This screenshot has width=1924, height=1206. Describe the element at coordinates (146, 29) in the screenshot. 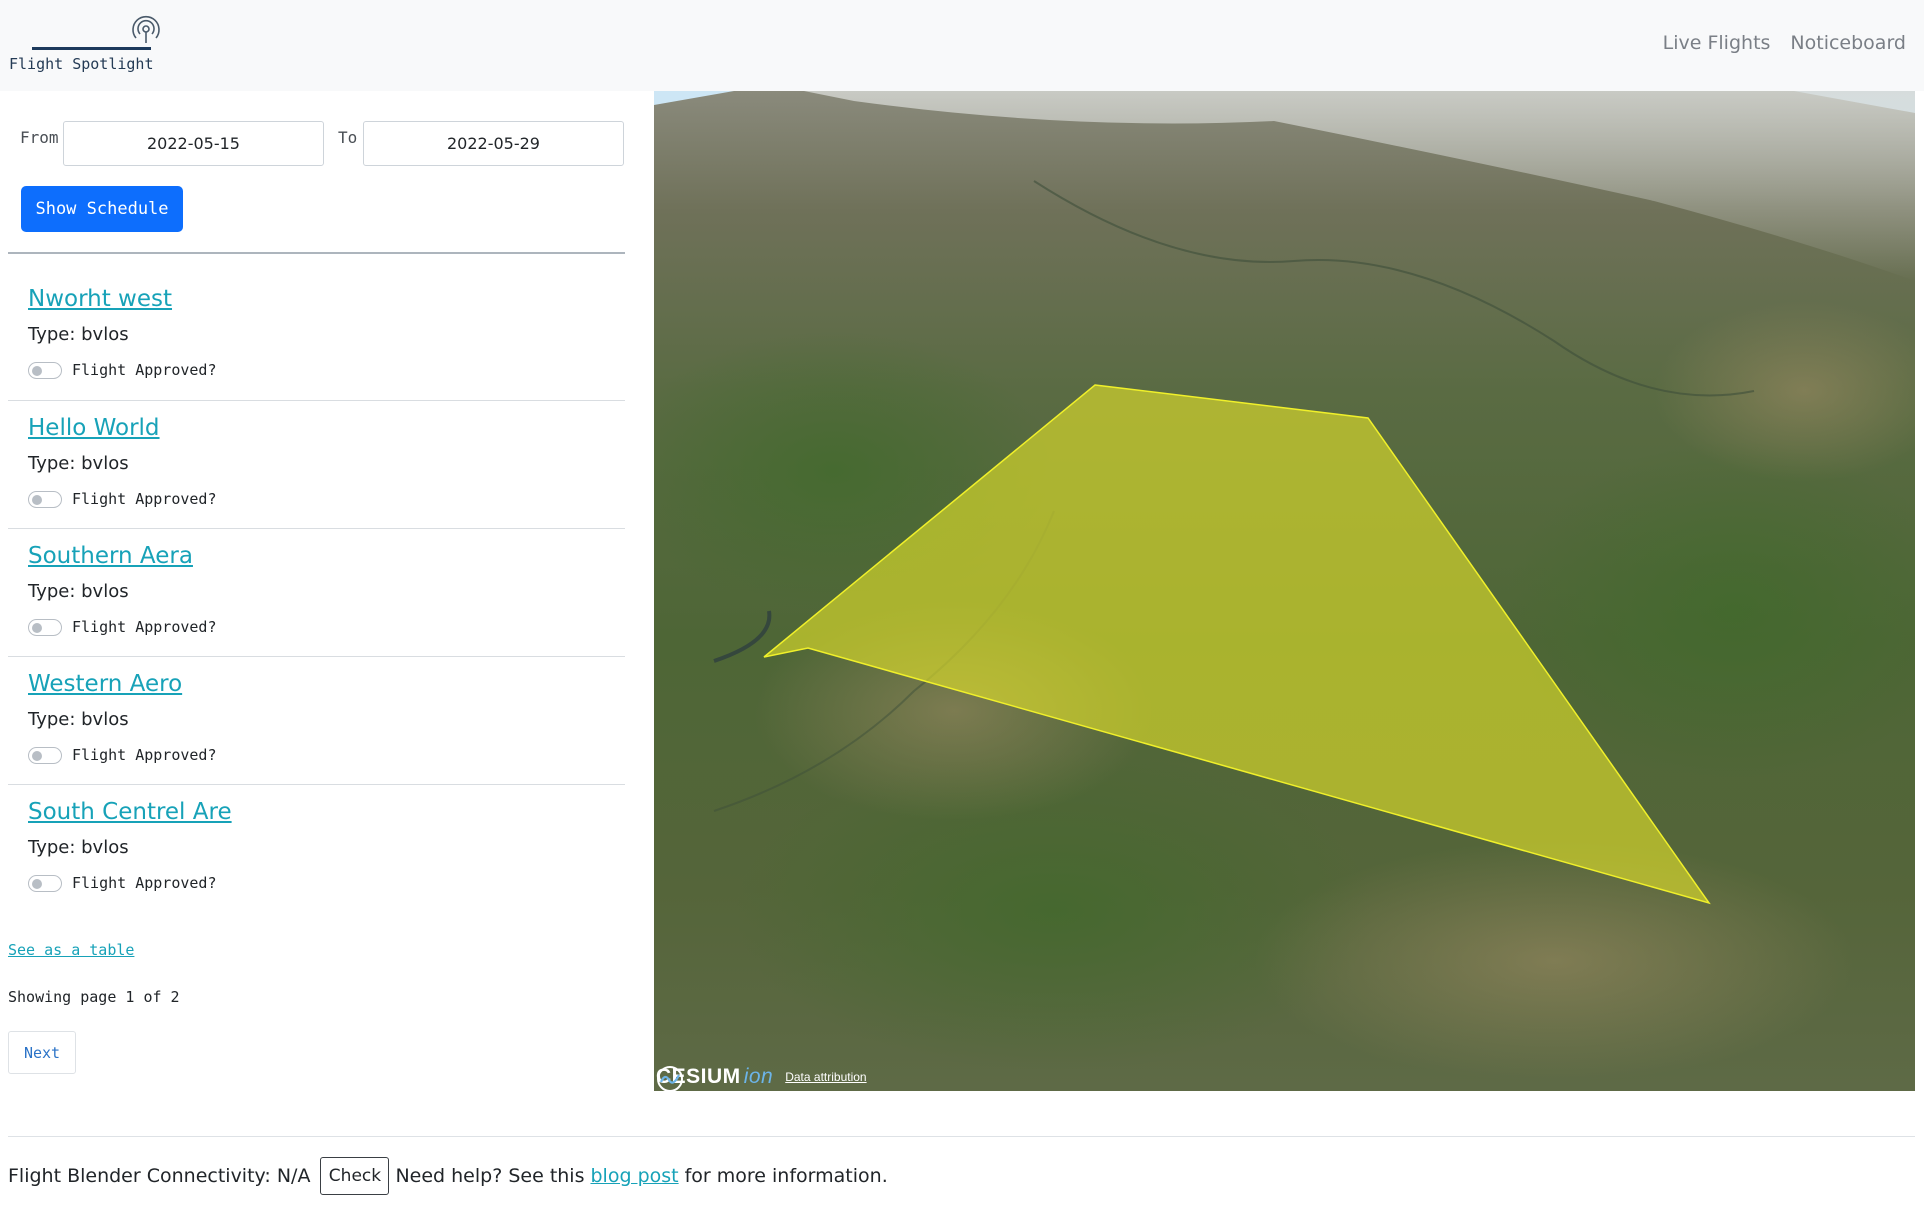

I see `broadcast-icon` at that location.